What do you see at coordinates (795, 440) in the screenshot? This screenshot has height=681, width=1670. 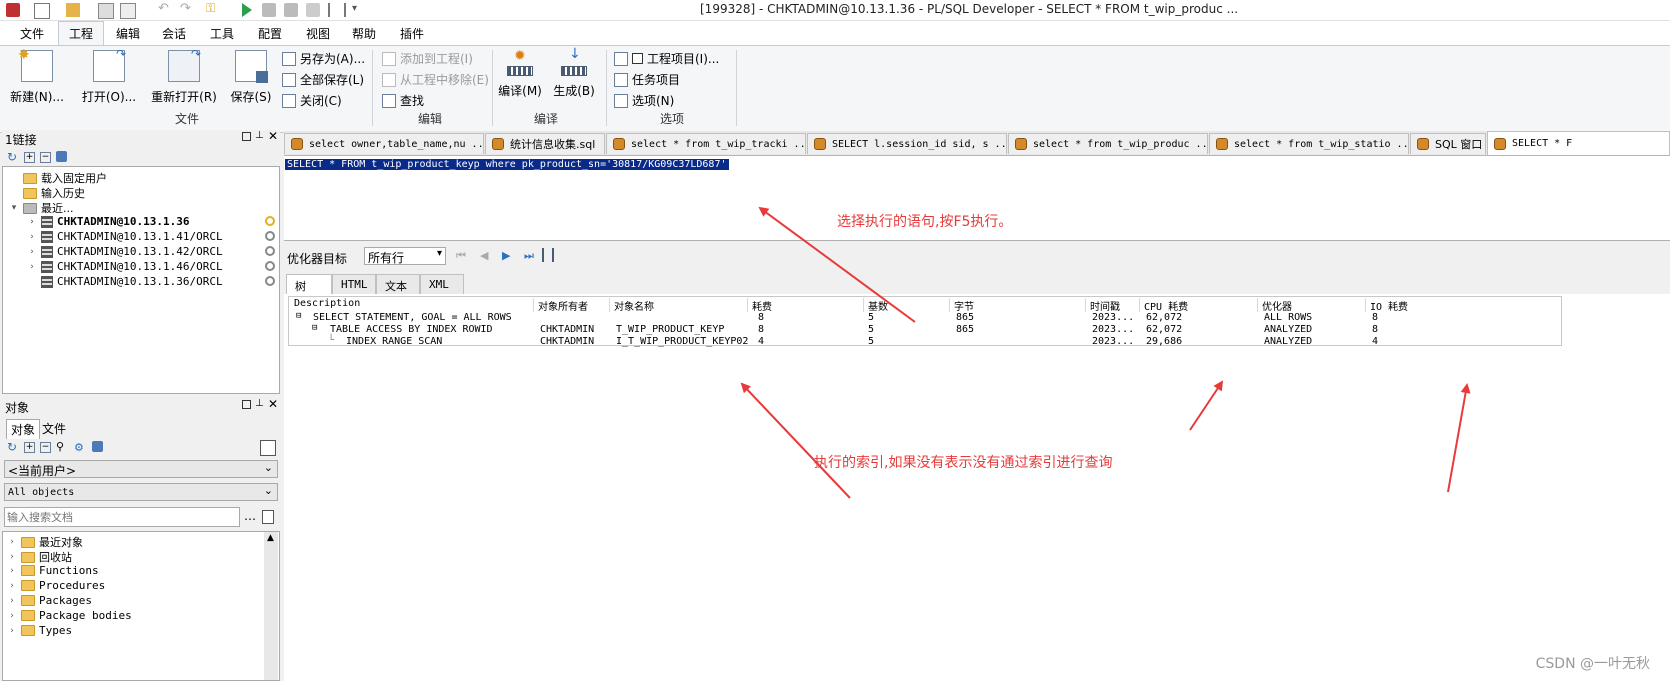 I see `arrow-to-index` at bounding box center [795, 440].